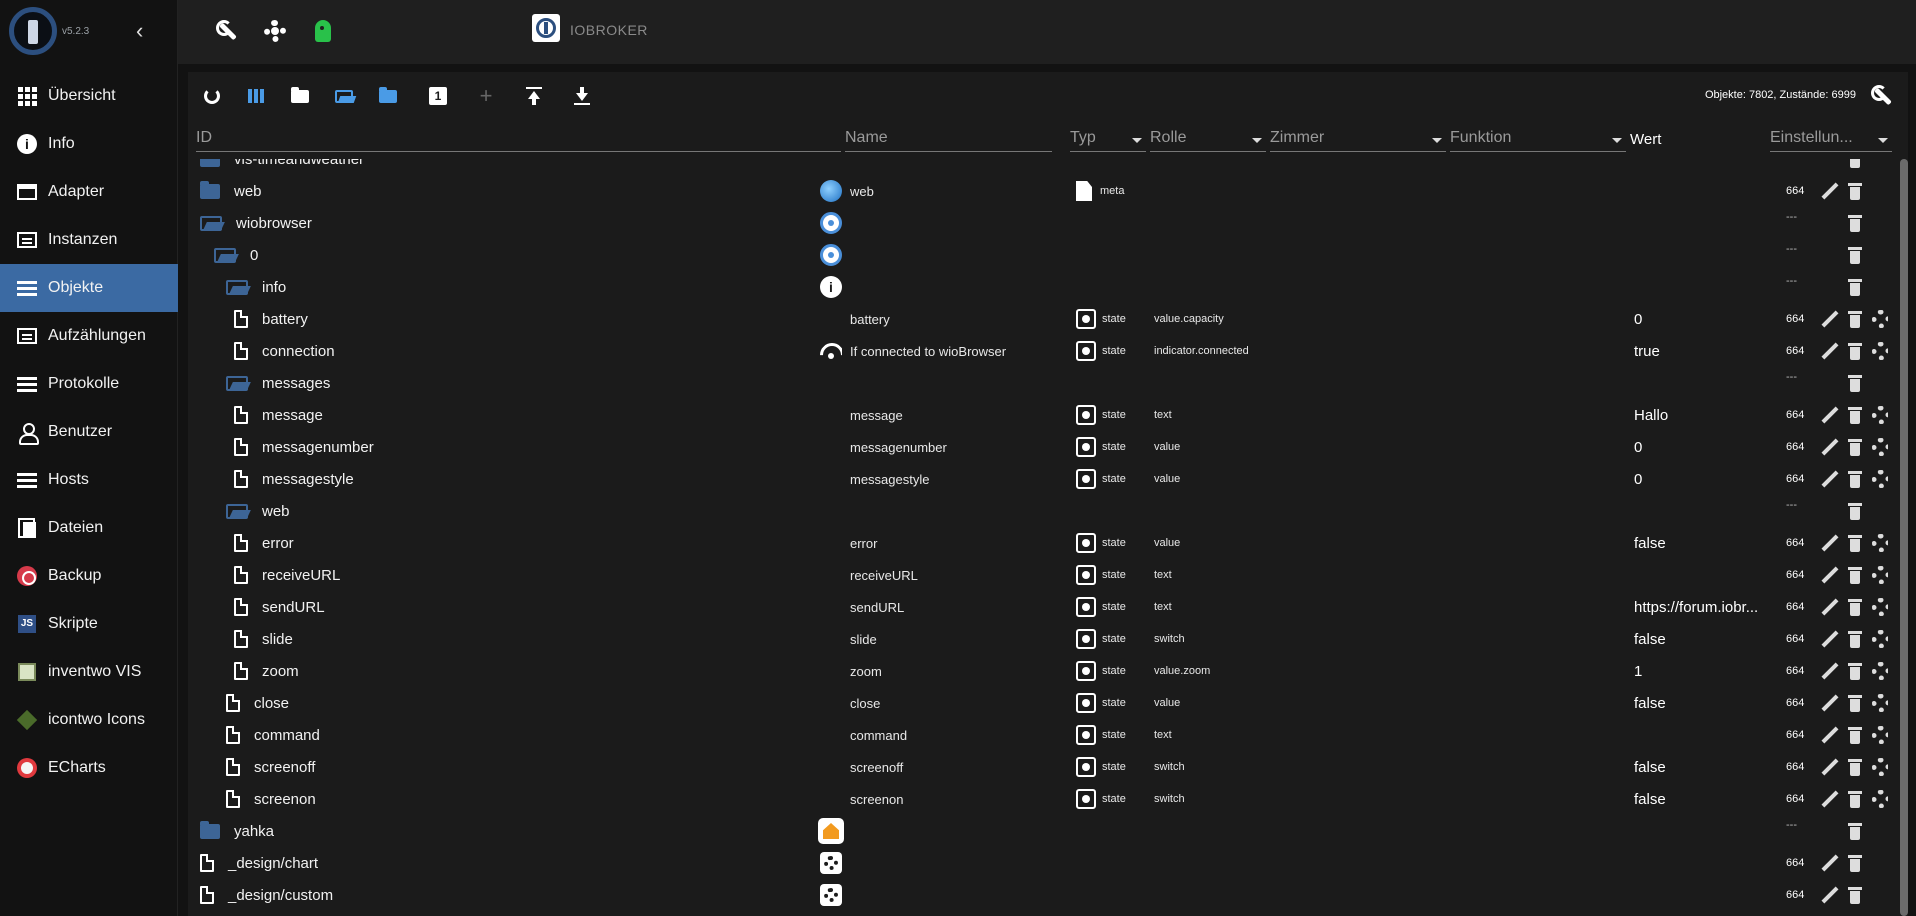  I want to click on object-role: indicator.connected, so click(1201, 351).